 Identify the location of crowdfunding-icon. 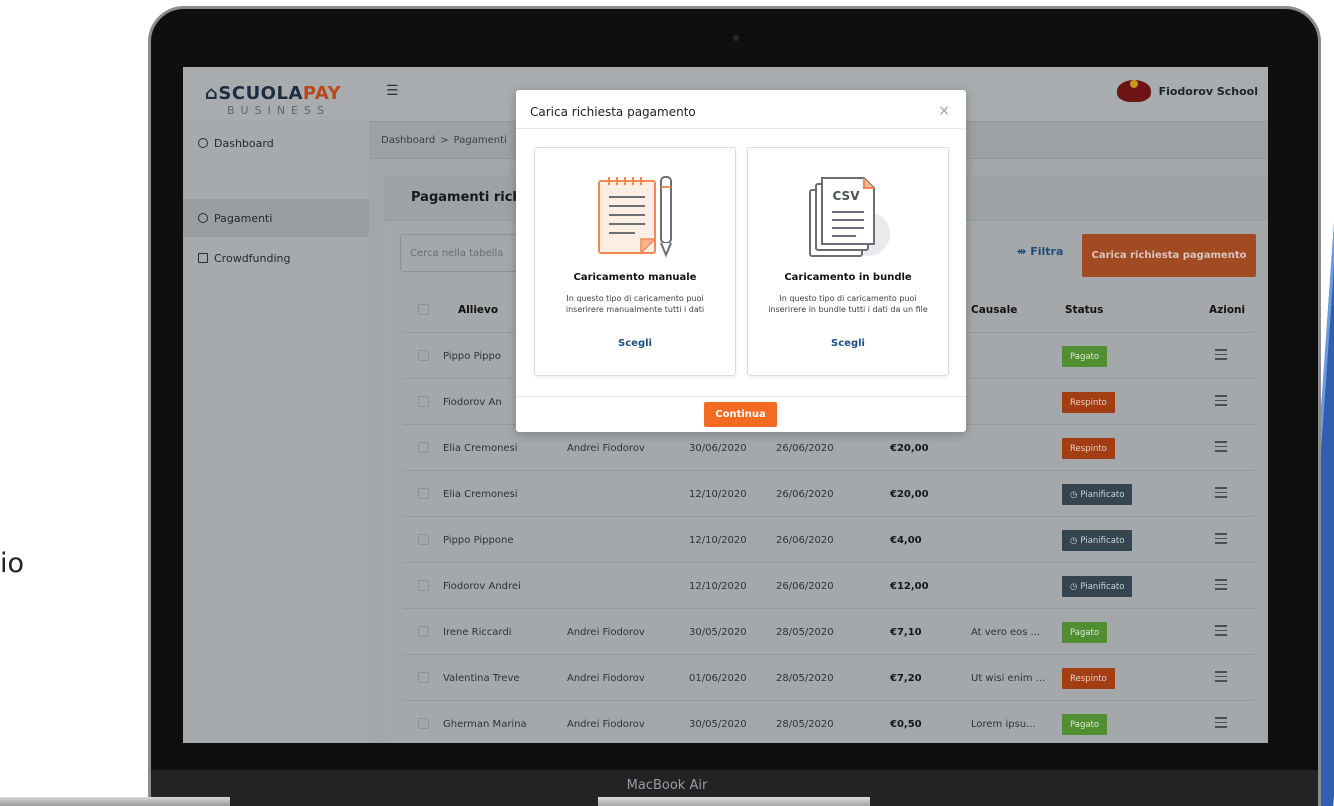
(203, 258).